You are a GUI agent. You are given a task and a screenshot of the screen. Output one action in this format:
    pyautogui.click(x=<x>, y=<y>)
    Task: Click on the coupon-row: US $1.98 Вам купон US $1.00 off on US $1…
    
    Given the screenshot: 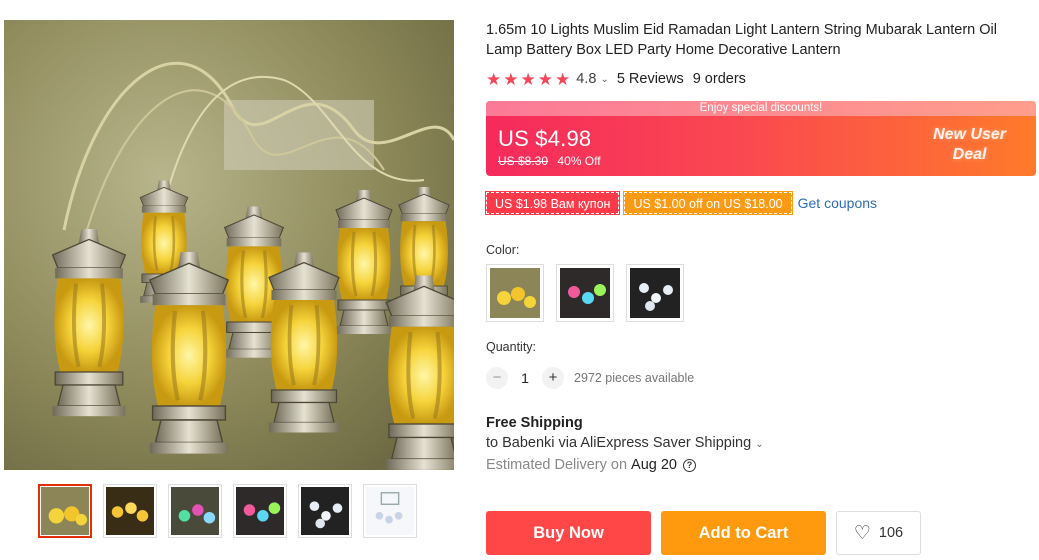 What is the action you would take?
    pyautogui.click(x=760, y=203)
    